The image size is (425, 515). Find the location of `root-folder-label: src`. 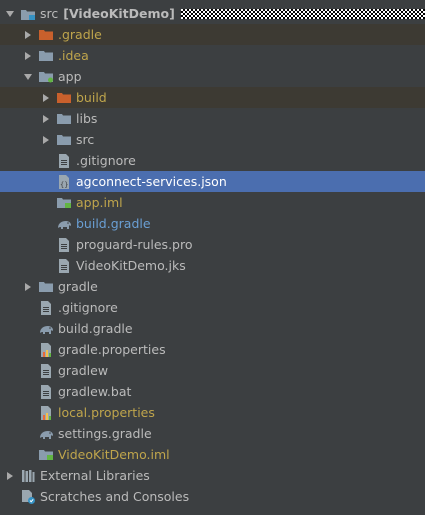

root-folder-label: src is located at coordinates (49, 13).